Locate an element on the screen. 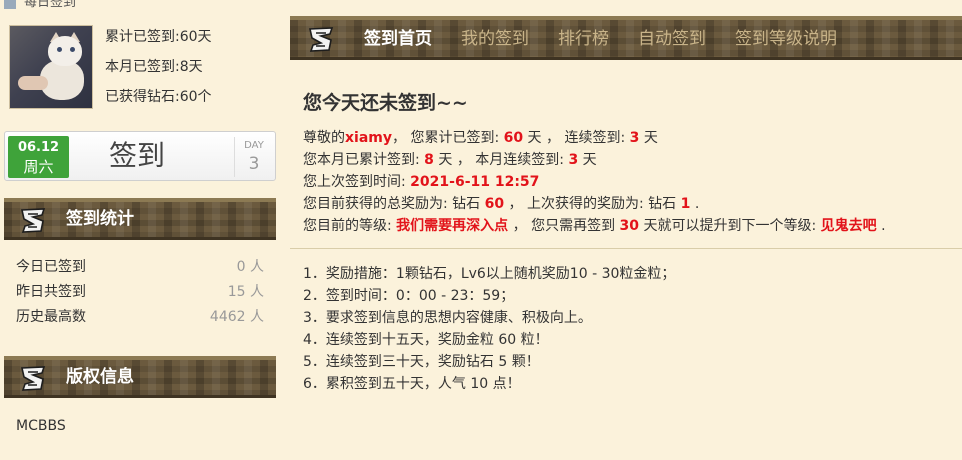  breadcrumb-text: 每日签到 is located at coordinates (50, 5).